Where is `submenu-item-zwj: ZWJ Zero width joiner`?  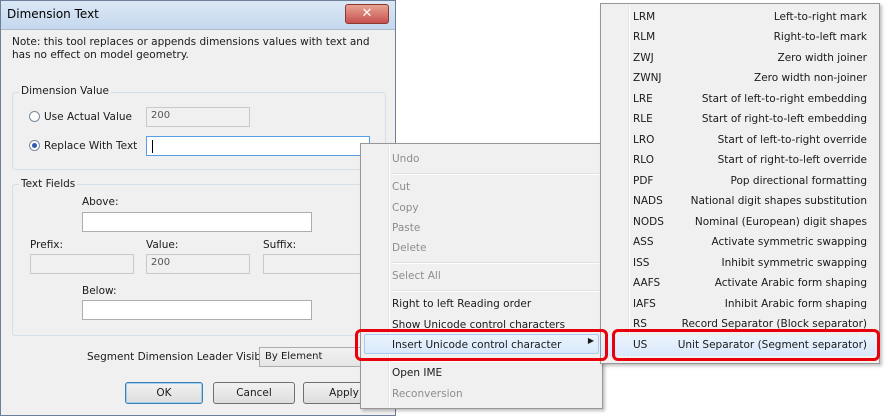 submenu-item-zwj: ZWJ Zero width joiner is located at coordinates (740, 59).